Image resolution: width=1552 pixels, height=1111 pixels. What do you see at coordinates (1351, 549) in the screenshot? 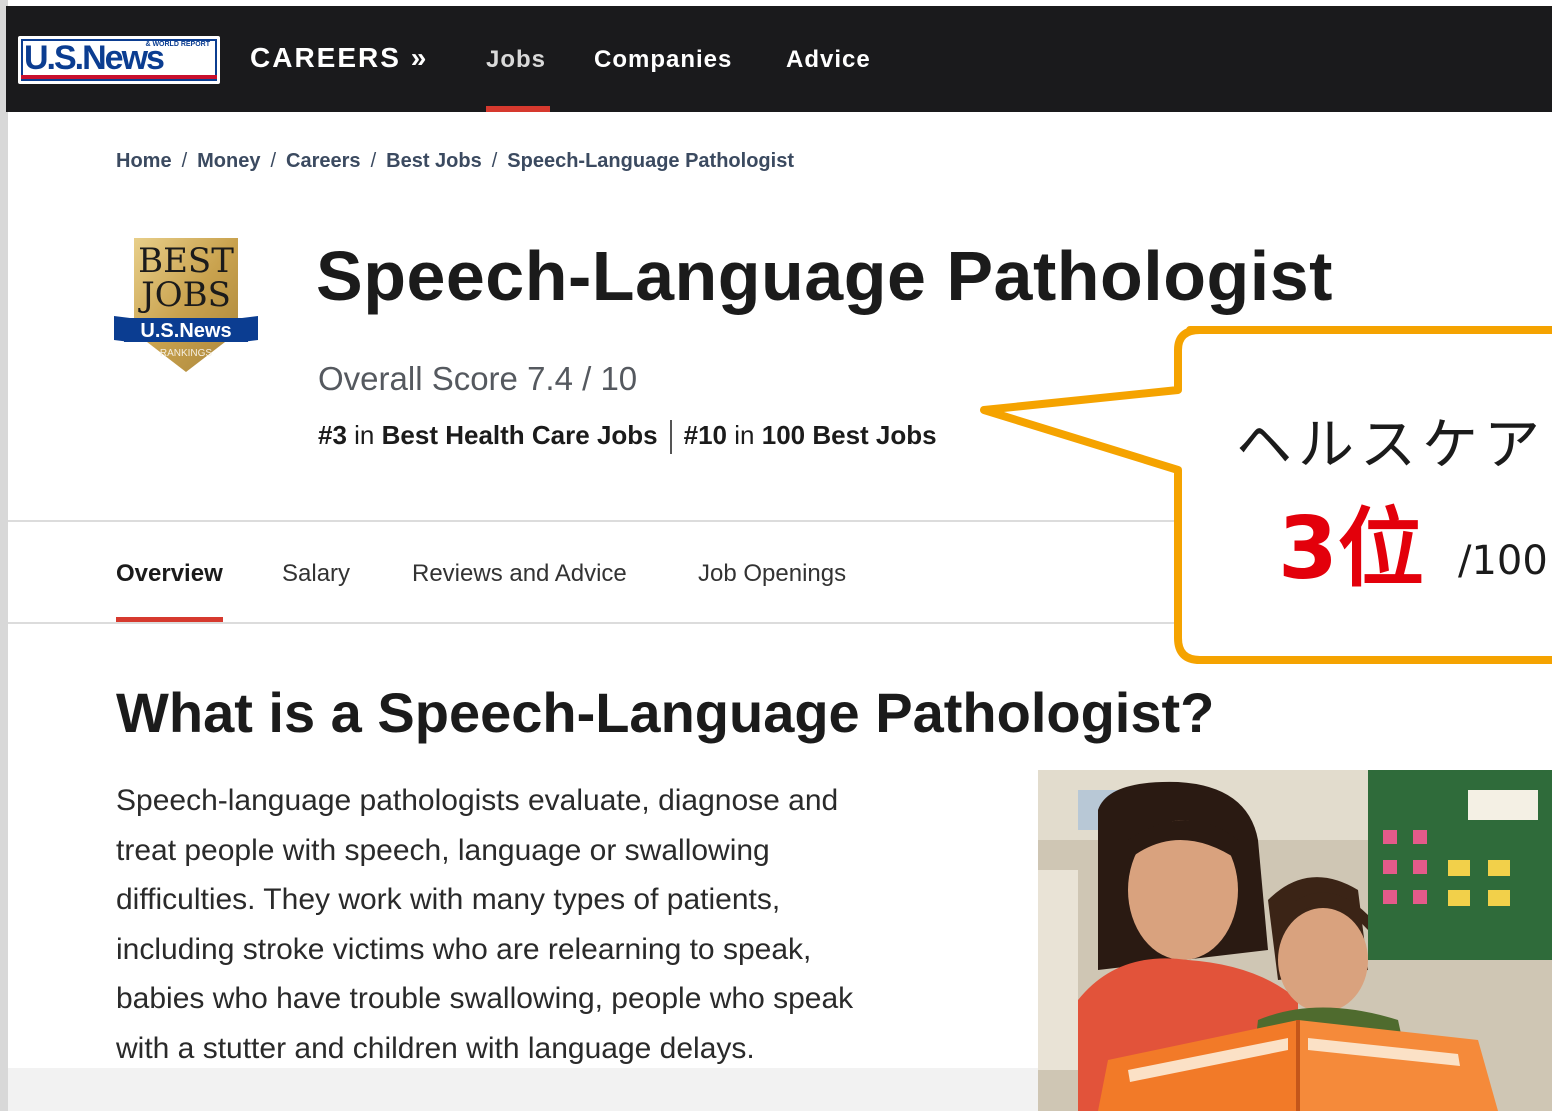
I see `callout-rank: 3位` at bounding box center [1351, 549].